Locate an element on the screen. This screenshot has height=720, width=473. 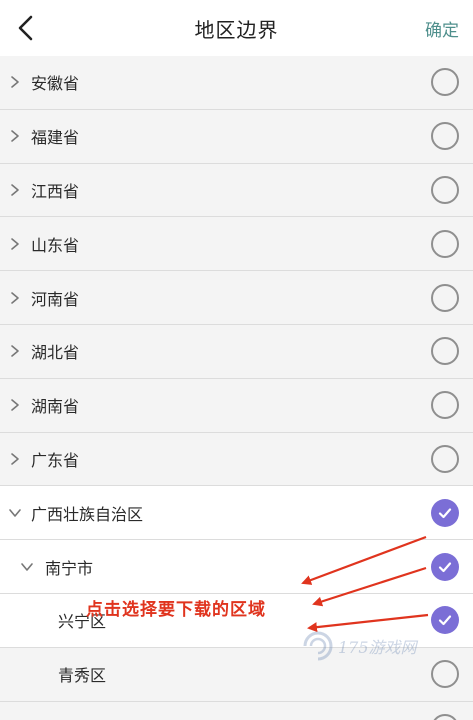
region-row: 湖北省 is located at coordinates (236, 351).